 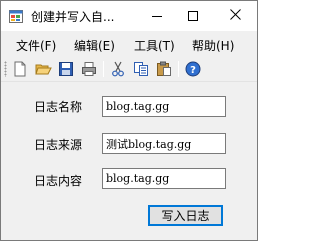 I want to click on new-icon, so click(x=20, y=69).